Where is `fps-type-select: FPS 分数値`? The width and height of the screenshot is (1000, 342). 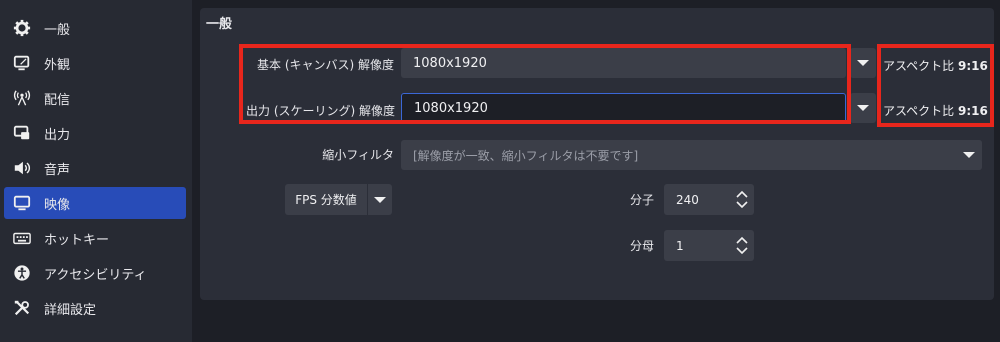 fps-type-select: FPS 分数値 is located at coordinates (338, 199).